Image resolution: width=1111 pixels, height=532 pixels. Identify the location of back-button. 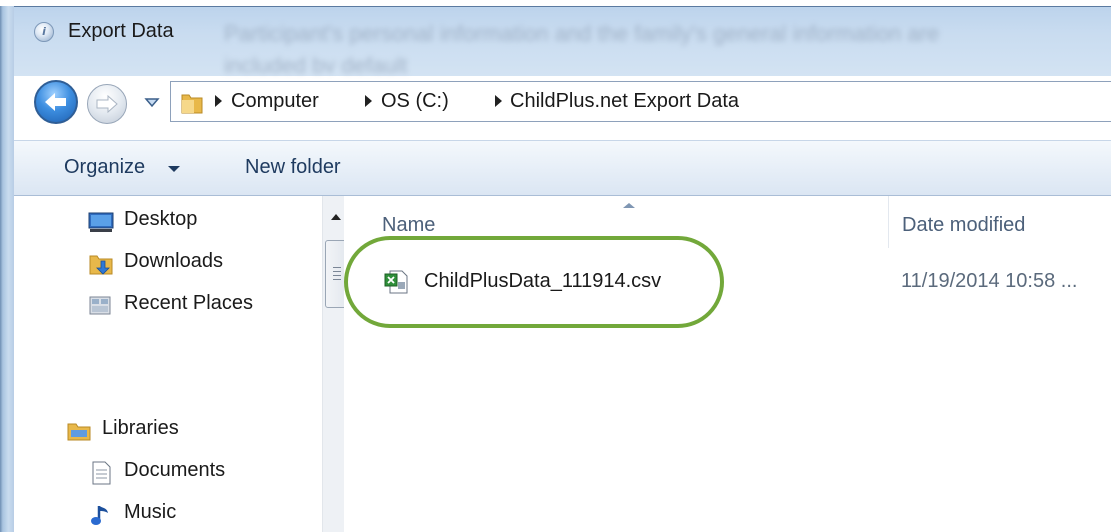
(56, 102).